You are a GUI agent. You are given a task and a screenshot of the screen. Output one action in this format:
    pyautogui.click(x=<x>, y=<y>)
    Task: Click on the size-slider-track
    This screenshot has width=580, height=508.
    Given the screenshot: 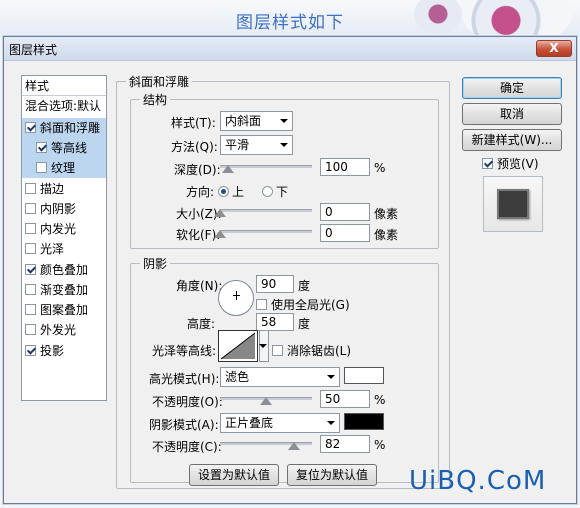 What is the action you would take?
    pyautogui.click(x=266, y=210)
    